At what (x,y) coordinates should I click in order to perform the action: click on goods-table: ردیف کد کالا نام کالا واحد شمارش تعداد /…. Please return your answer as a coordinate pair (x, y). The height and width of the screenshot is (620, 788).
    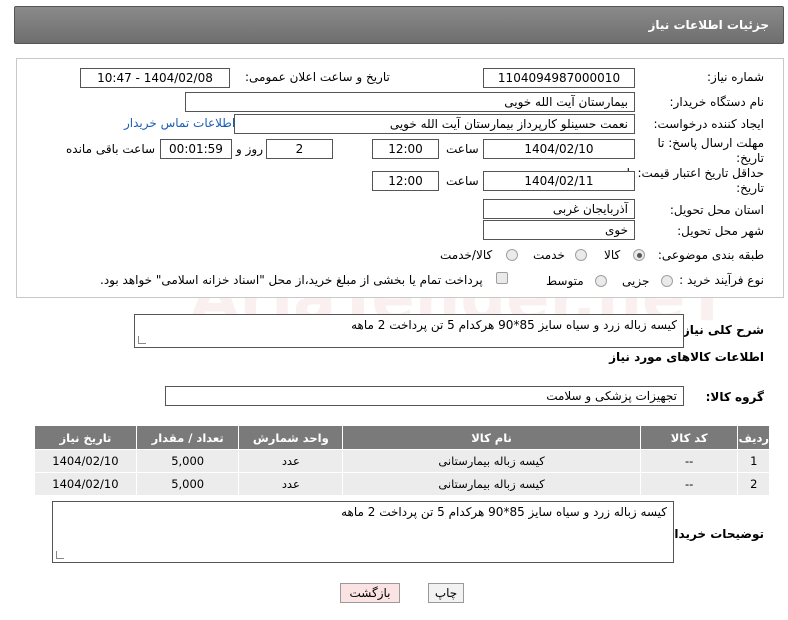
    Looking at the image, I should click on (402, 460).